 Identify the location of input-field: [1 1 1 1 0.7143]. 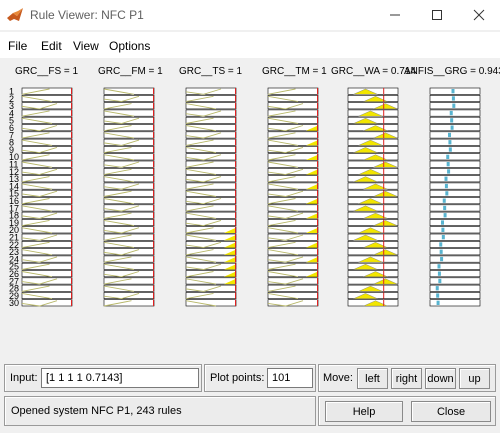
(120, 378).